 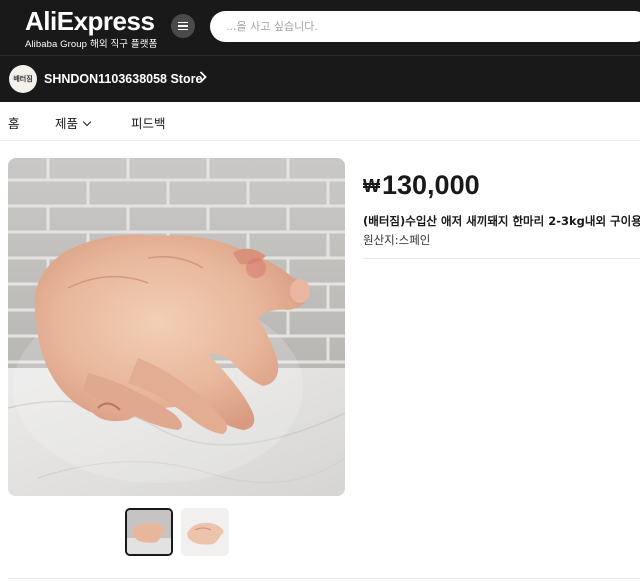 I want to click on chevron-right-icon, so click(x=203, y=78).